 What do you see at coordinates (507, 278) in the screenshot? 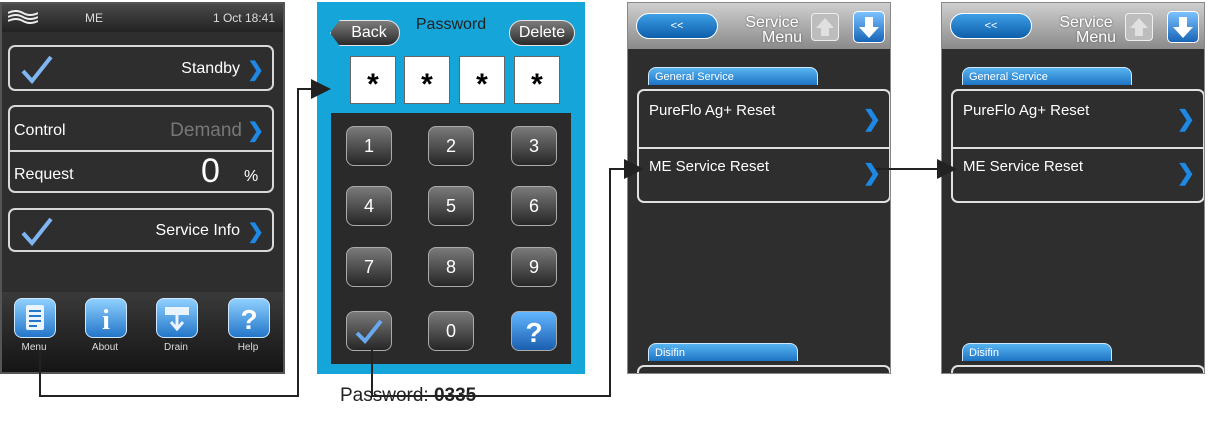
I see `connector-arrow` at bounding box center [507, 278].